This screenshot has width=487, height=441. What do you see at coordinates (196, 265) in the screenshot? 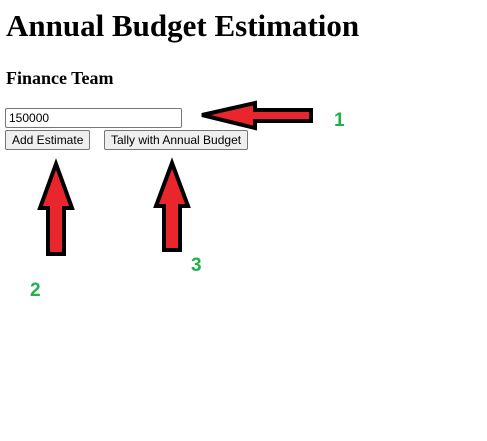
I see `annotation-label-3: 3` at bounding box center [196, 265].